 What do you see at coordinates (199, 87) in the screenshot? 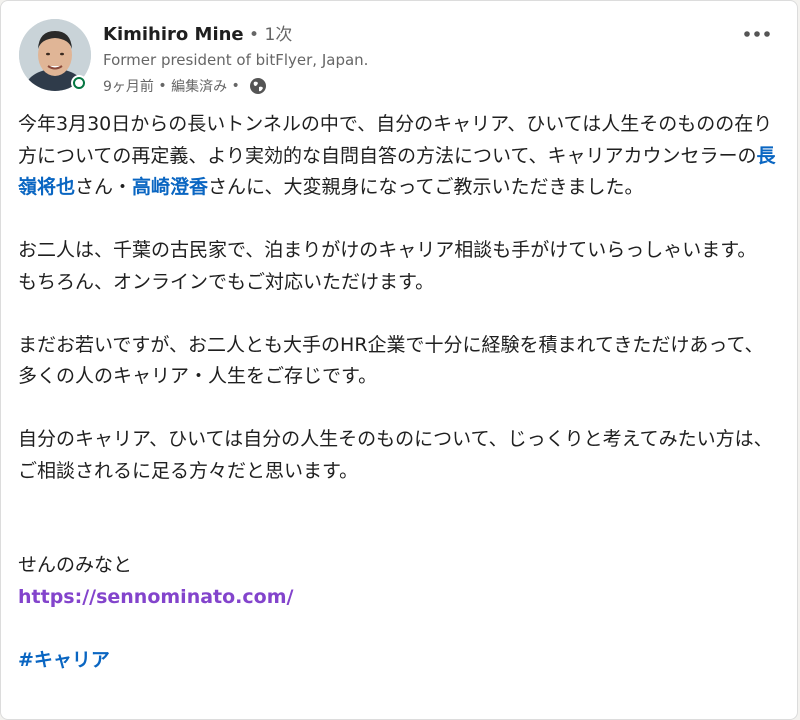
I see `edited-label: 編集済み` at bounding box center [199, 87].